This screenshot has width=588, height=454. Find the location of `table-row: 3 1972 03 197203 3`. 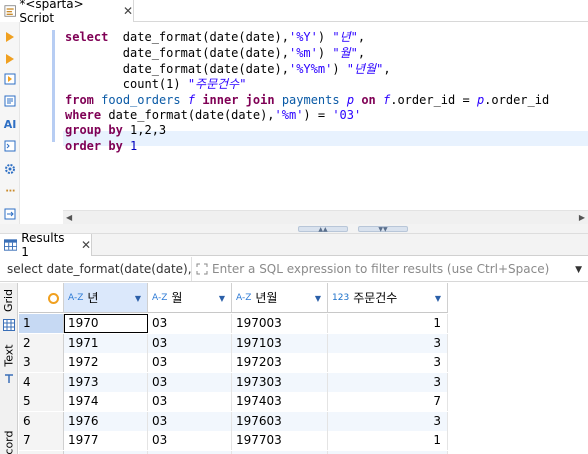

table-row: 3 1972 03 197203 3 is located at coordinates (303, 362).